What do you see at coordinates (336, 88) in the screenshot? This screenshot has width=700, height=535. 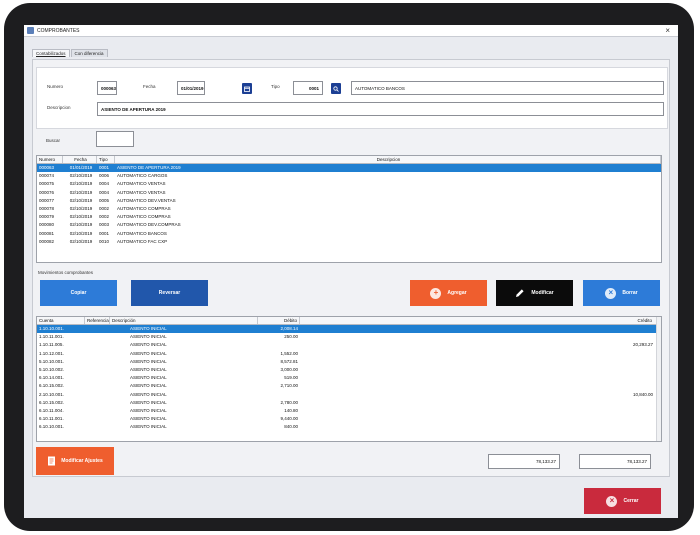 I see `tipo-search-button` at bounding box center [336, 88].